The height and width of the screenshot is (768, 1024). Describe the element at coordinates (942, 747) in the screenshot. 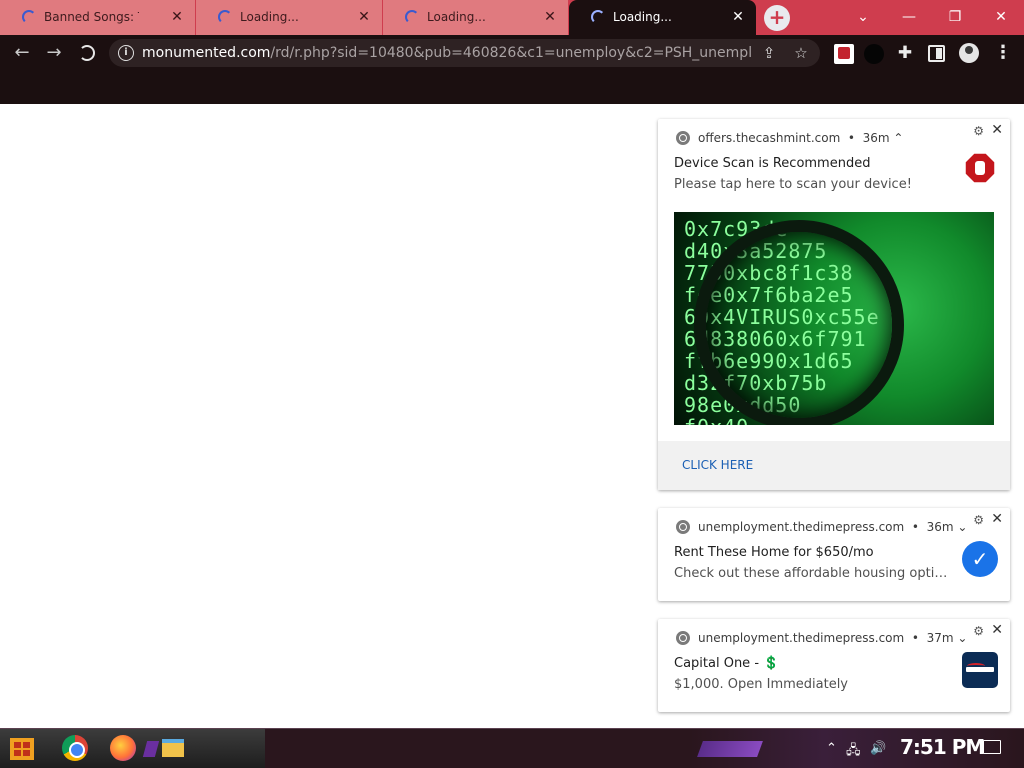

I see `clock: 7:51 PM` at that location.